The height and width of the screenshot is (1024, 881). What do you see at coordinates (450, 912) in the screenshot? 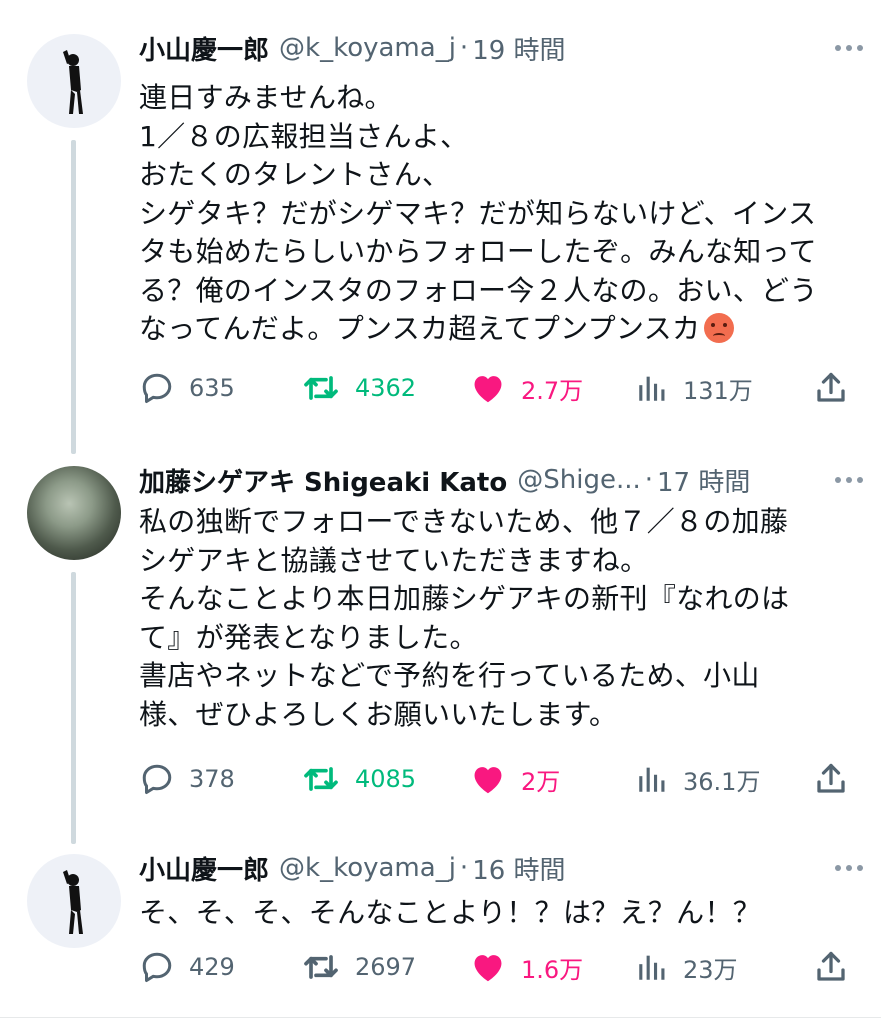
I see `tweet-line: そ、そ、そ、そんなことより！？は？え？ん！？` at bounding box center [450, 912].